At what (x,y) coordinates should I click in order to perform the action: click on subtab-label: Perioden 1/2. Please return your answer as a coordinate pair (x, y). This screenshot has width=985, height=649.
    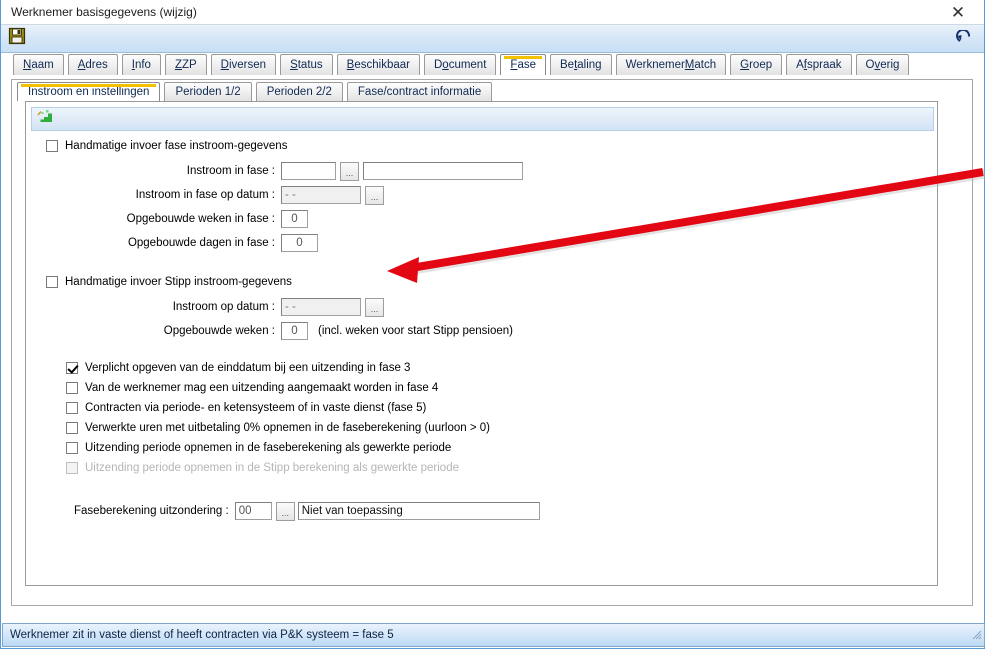
    Looking at the image, I should click on (208, 92).